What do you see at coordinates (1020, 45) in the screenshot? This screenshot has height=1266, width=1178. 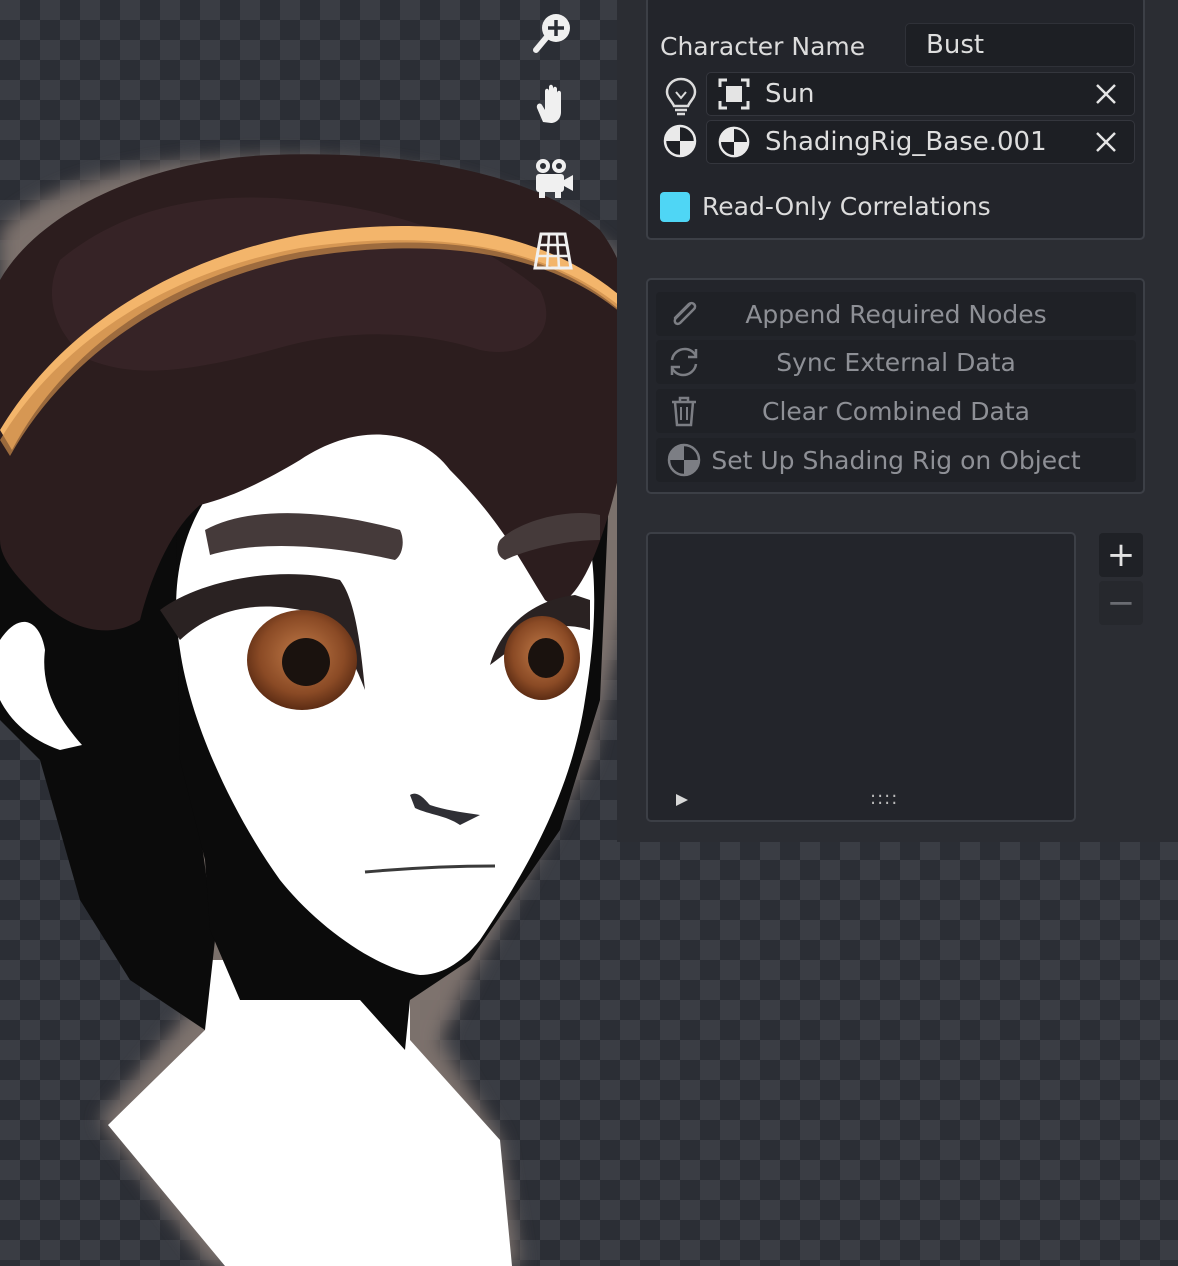 I see `character-name-field: Bust` at bounding box center [1020, 45].